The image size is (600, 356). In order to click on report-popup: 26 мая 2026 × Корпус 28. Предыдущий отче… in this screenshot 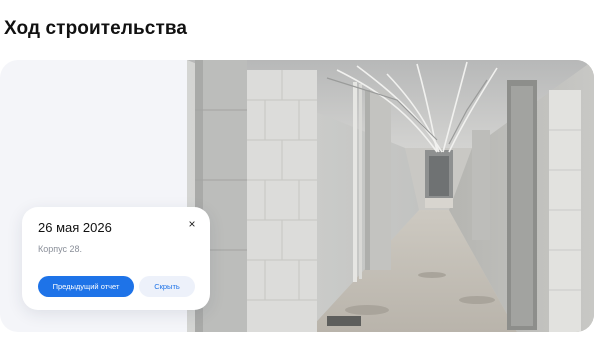, I will do `click(116, 258)`.